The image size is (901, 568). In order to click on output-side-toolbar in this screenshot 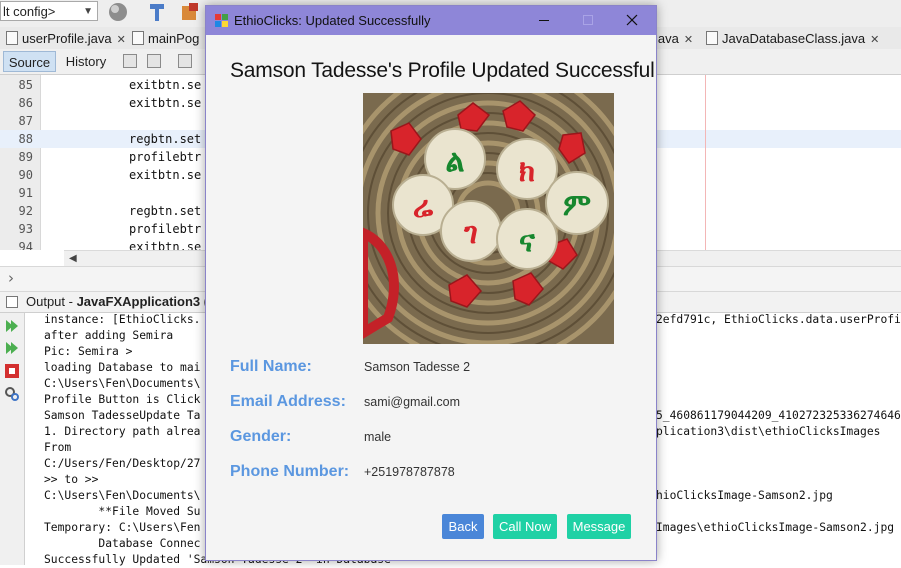, I will do `click(12, 439)`.